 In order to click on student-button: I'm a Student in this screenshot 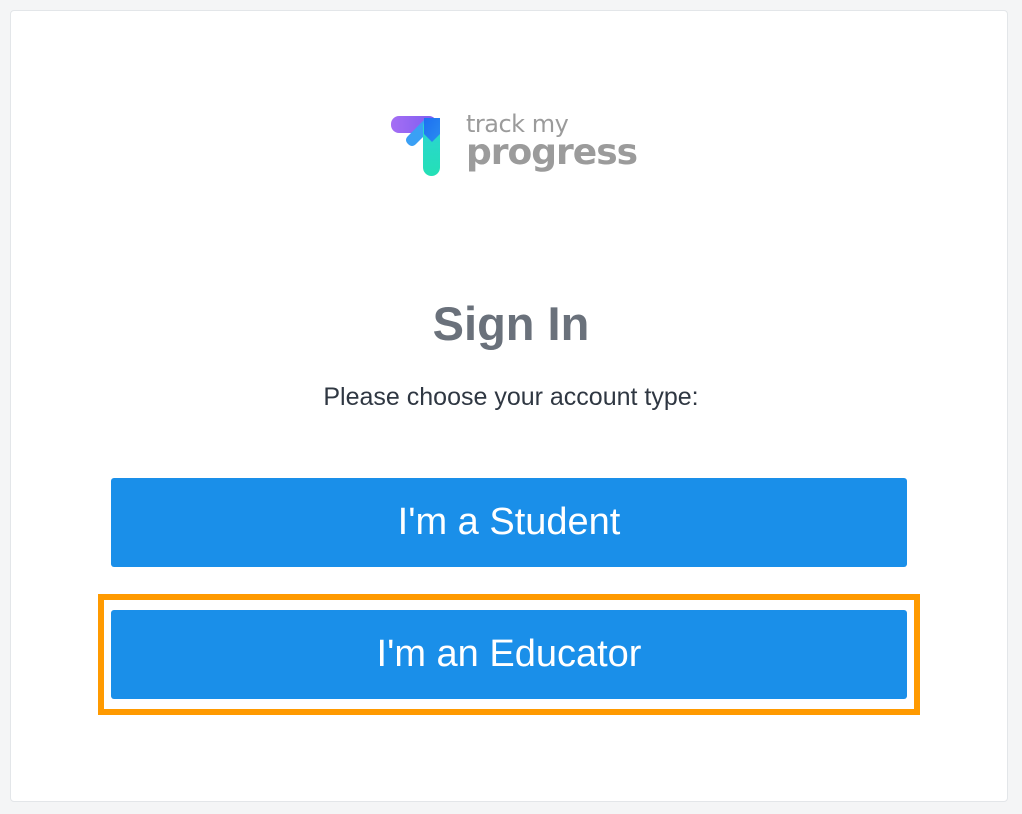, I will do `click(509, 522)`.